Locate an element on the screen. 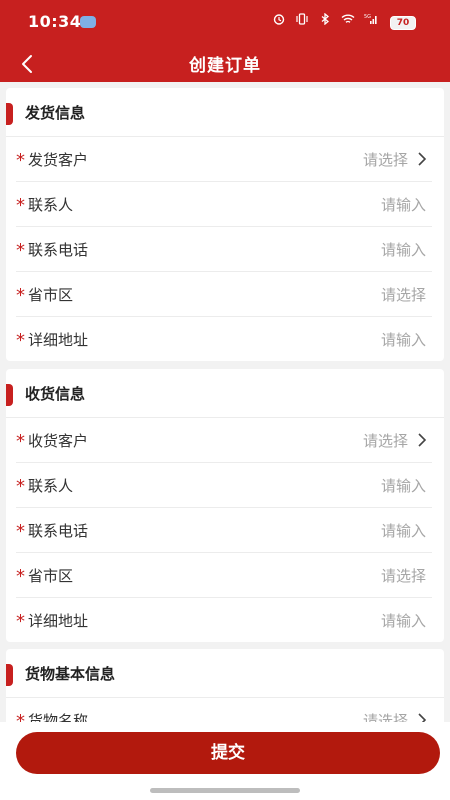 The width and height of the screenshot is (450, 800). section-header: 收货信息 is located at coordinates (225, 393).